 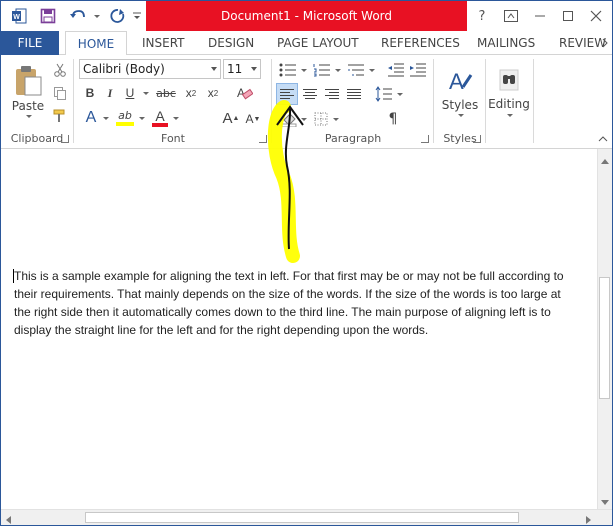 I want to click on horizontal-scrollbar, so click(x=306, y=517).